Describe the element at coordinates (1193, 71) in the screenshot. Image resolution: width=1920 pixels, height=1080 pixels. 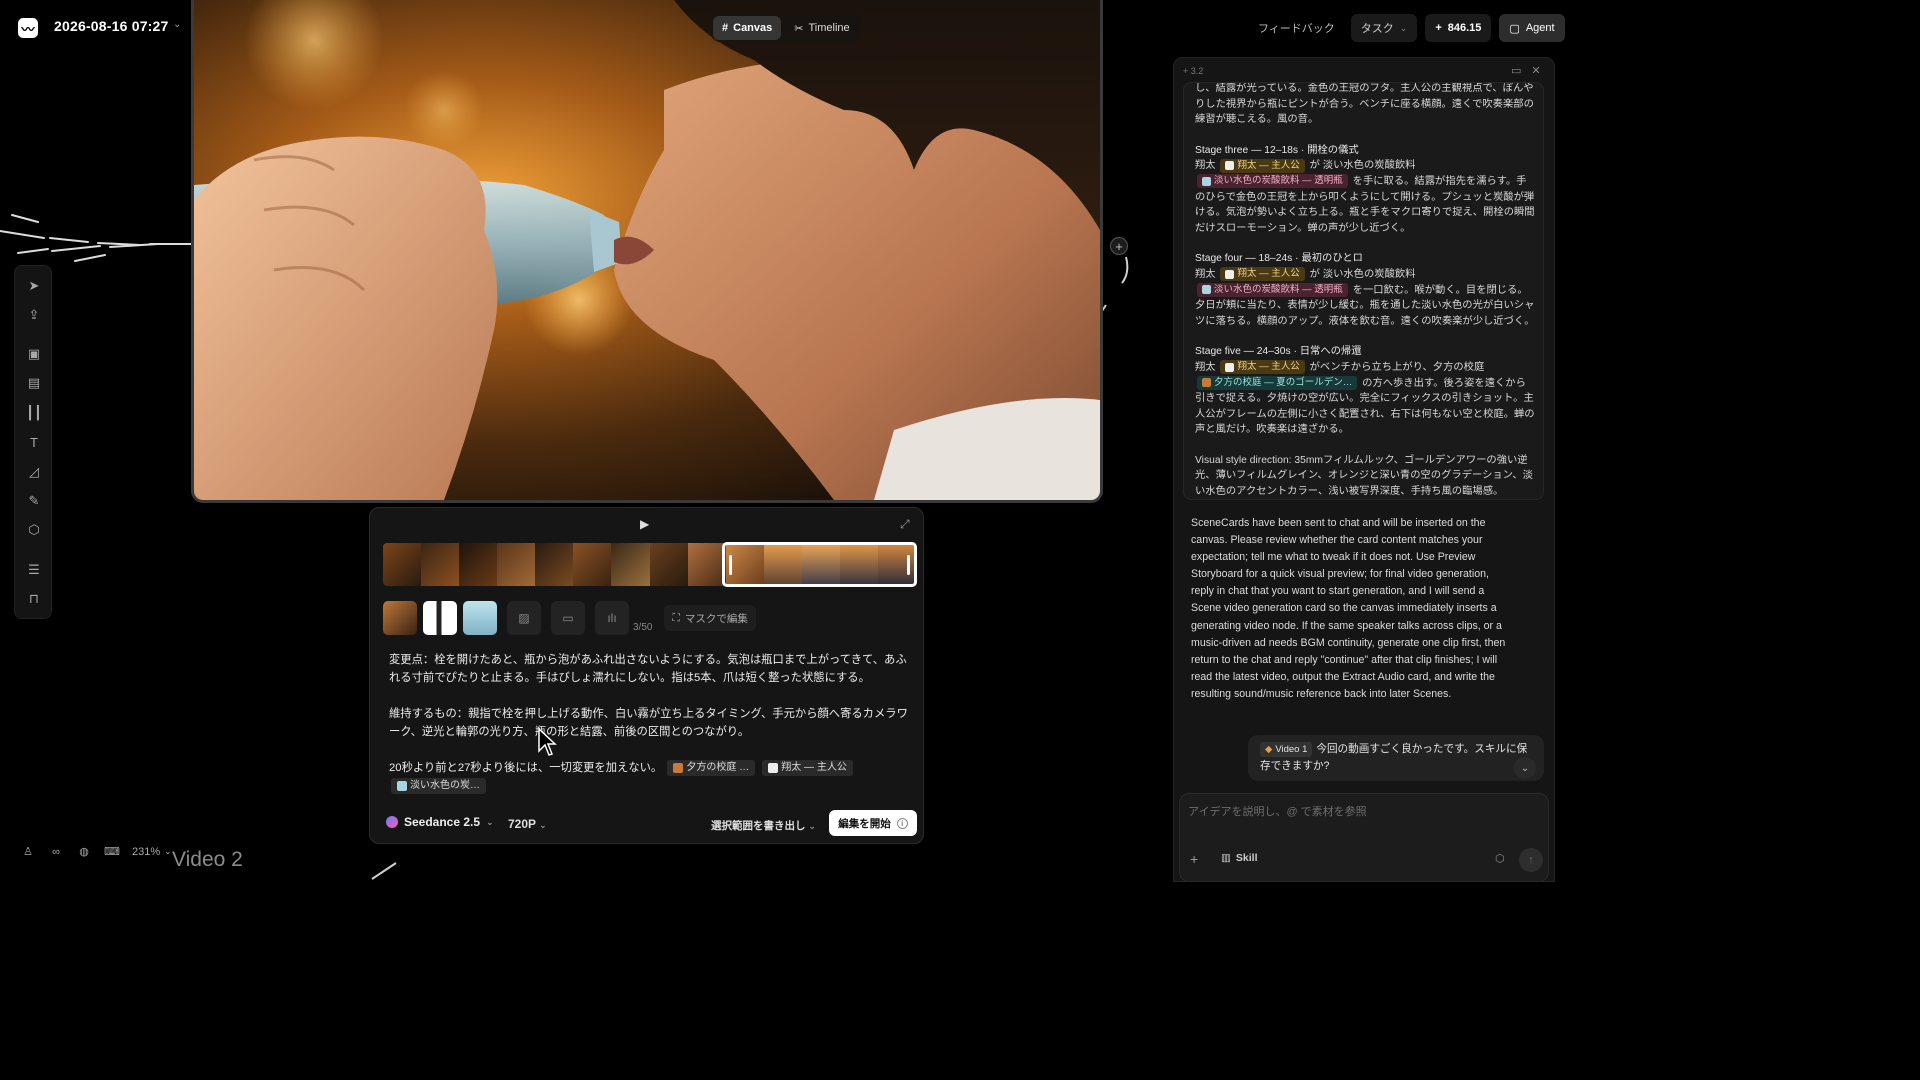
I see `chat-version: + 3.2` at that location.